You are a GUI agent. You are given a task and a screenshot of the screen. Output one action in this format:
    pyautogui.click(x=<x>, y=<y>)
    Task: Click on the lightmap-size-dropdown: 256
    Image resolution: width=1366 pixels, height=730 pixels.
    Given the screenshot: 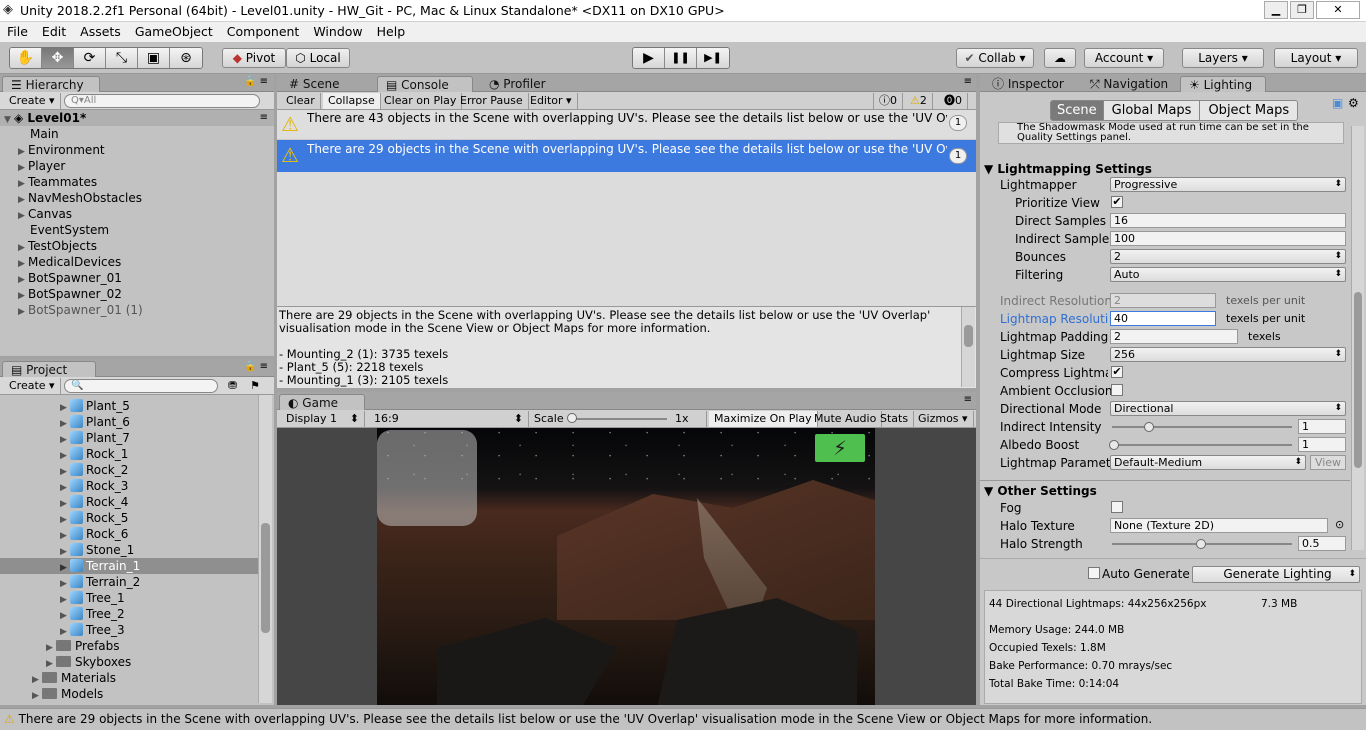 What is the action you would take?
    pyautogui.click(x=1228, y=354)
    